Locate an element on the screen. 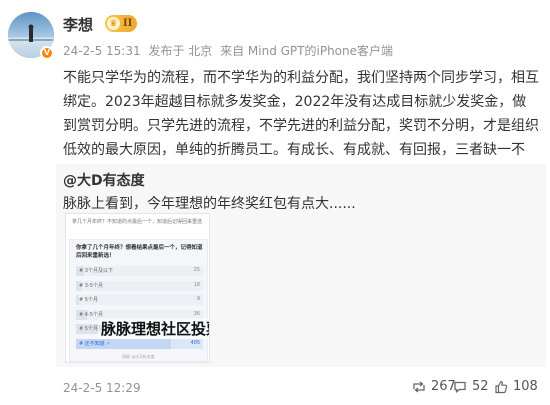  repost-author-link: @大D有态度 is located at coordinates (298, 181).